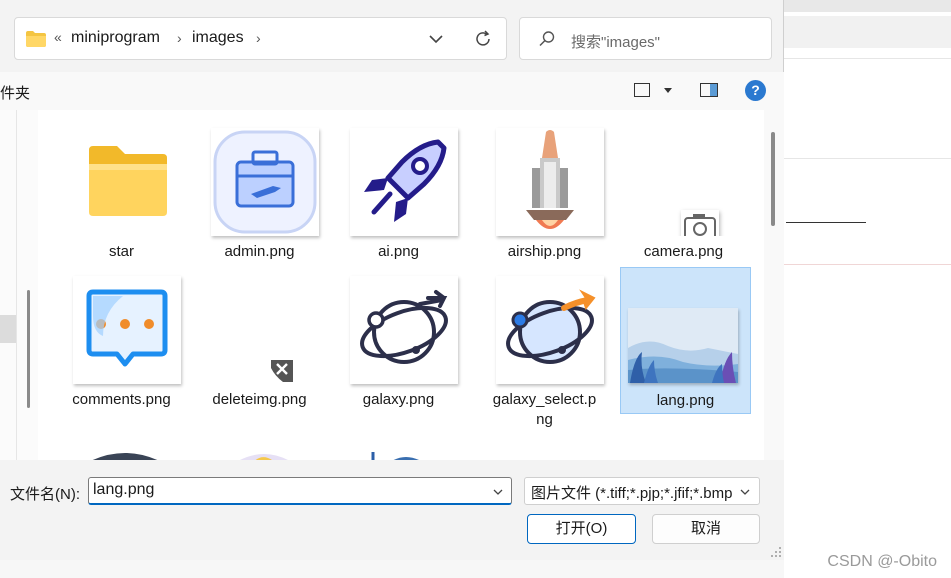 The height and width of the screenshot is (578, 951). Describe the element at coordinates (755, 90) in the screenshot. I see `help-icon: ?` at that location.